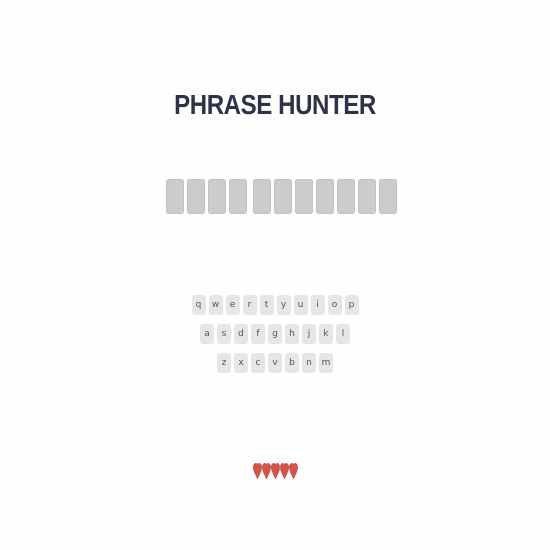 This screenshot has height=550, width=550. I want to click on key-e: e, so click(232, 305).